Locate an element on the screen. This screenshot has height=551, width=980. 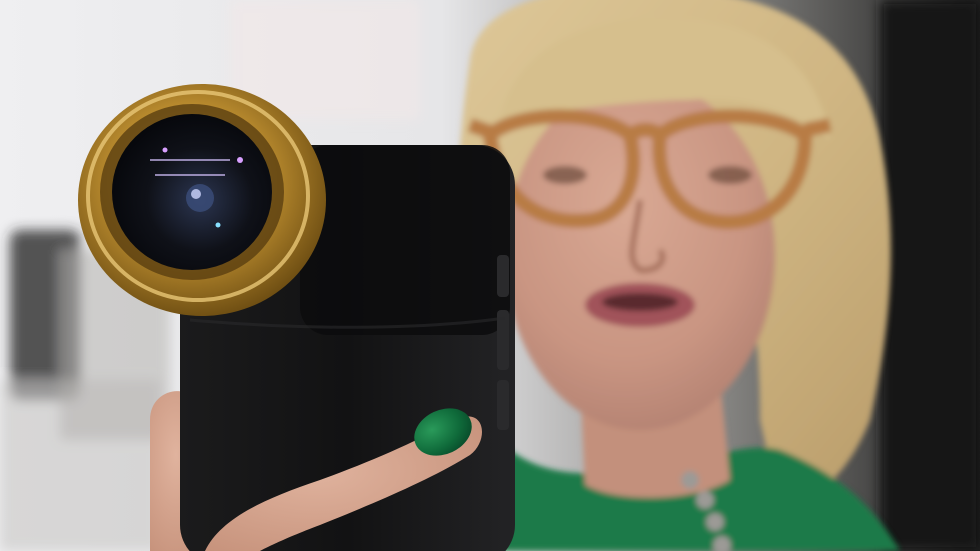
side-button is located at coordinates (503, 276).